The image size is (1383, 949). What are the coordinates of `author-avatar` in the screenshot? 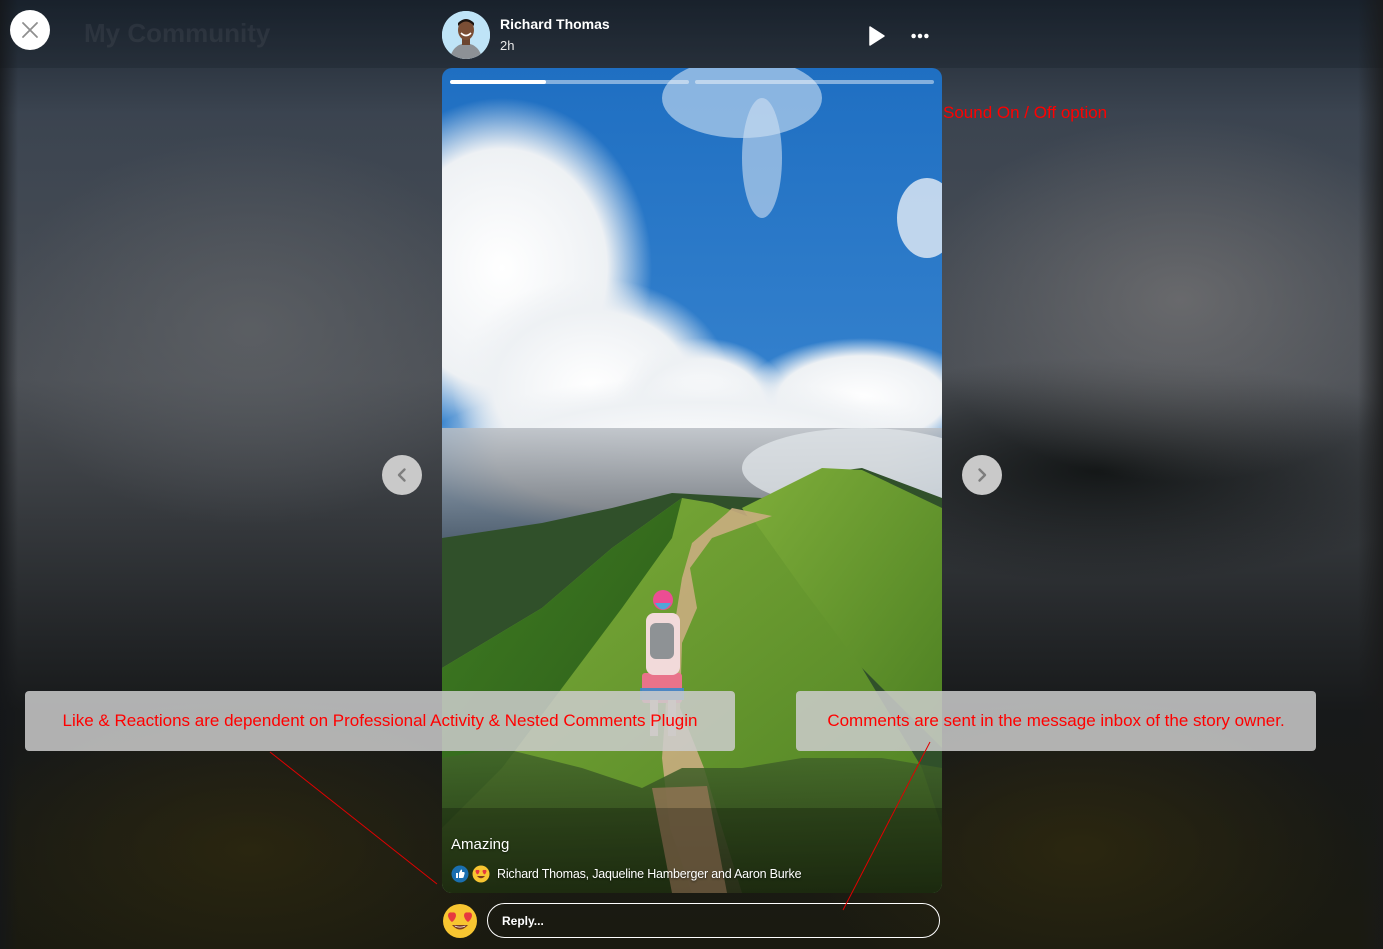 It's located at (466, 35).